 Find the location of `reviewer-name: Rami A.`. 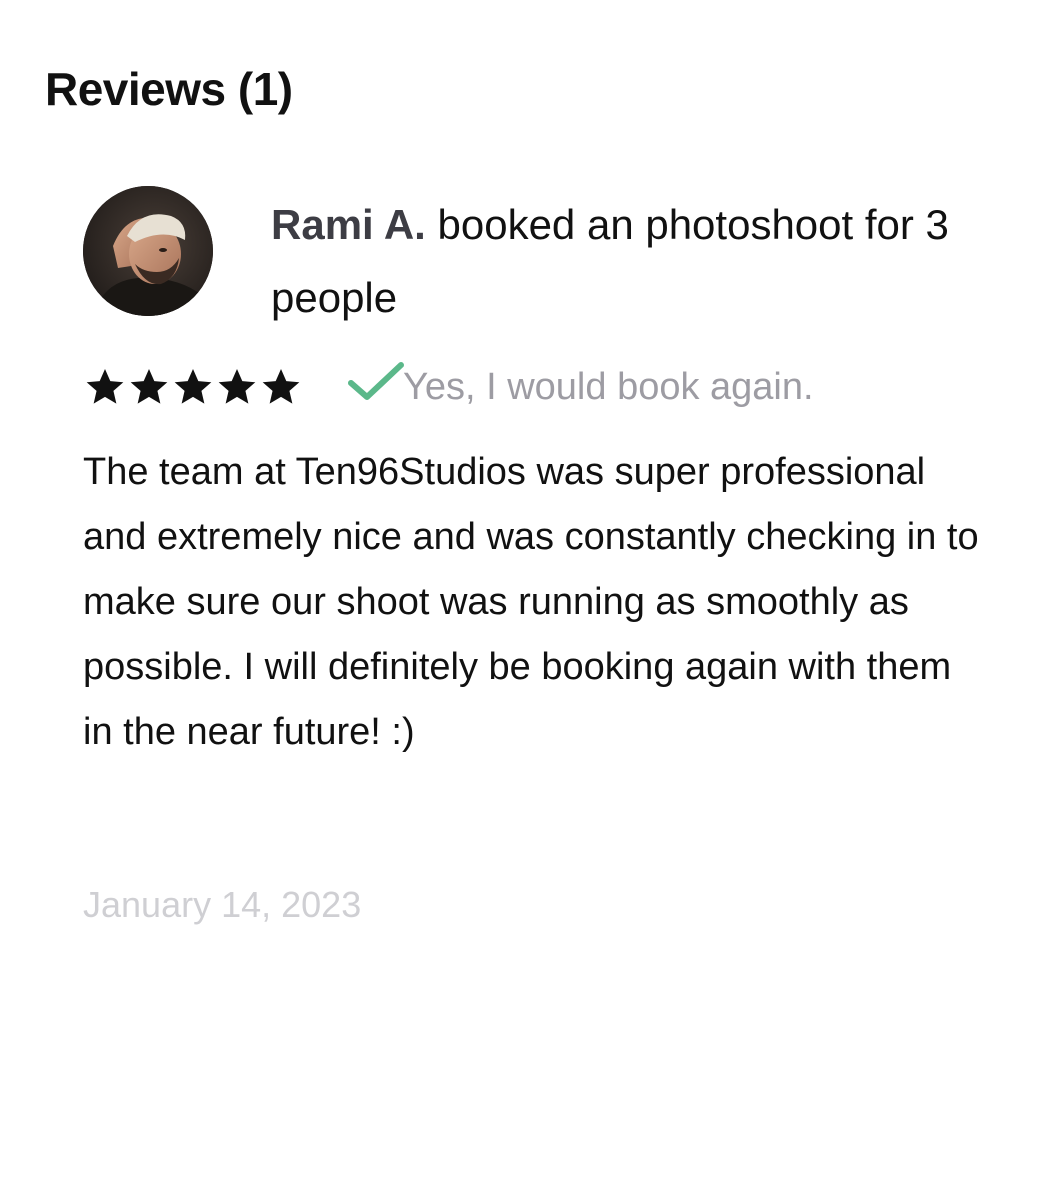

reviewer-name: Rami A. is located at coordinates (348, 224).